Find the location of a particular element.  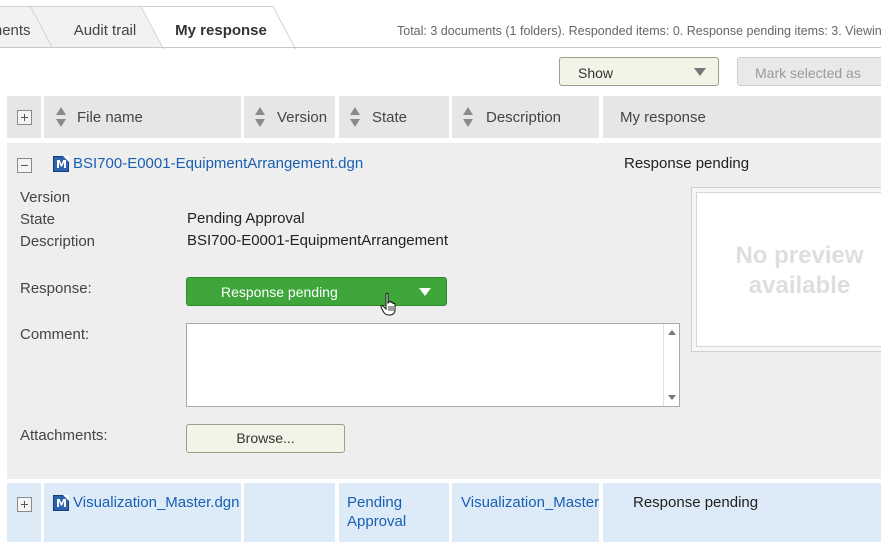

collapse-icon is located at coordinates (24, 165).